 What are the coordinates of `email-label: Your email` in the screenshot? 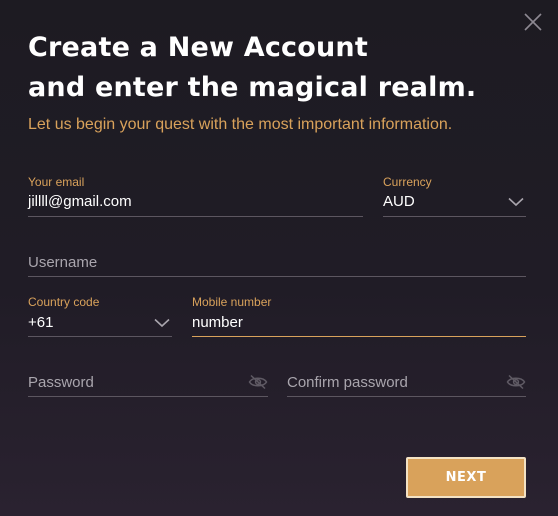 It's located at (56, 182).